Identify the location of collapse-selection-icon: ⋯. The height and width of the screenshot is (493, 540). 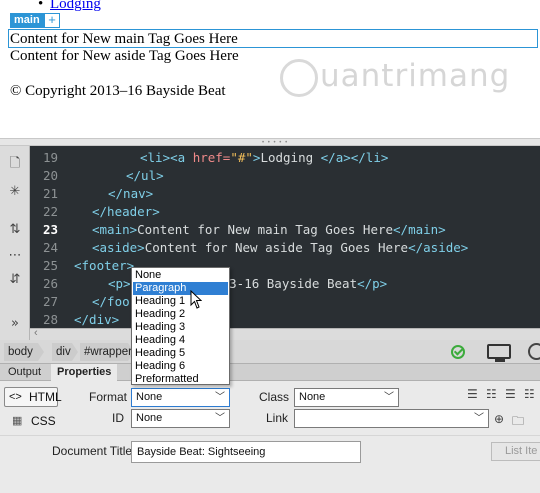
(15, 256).